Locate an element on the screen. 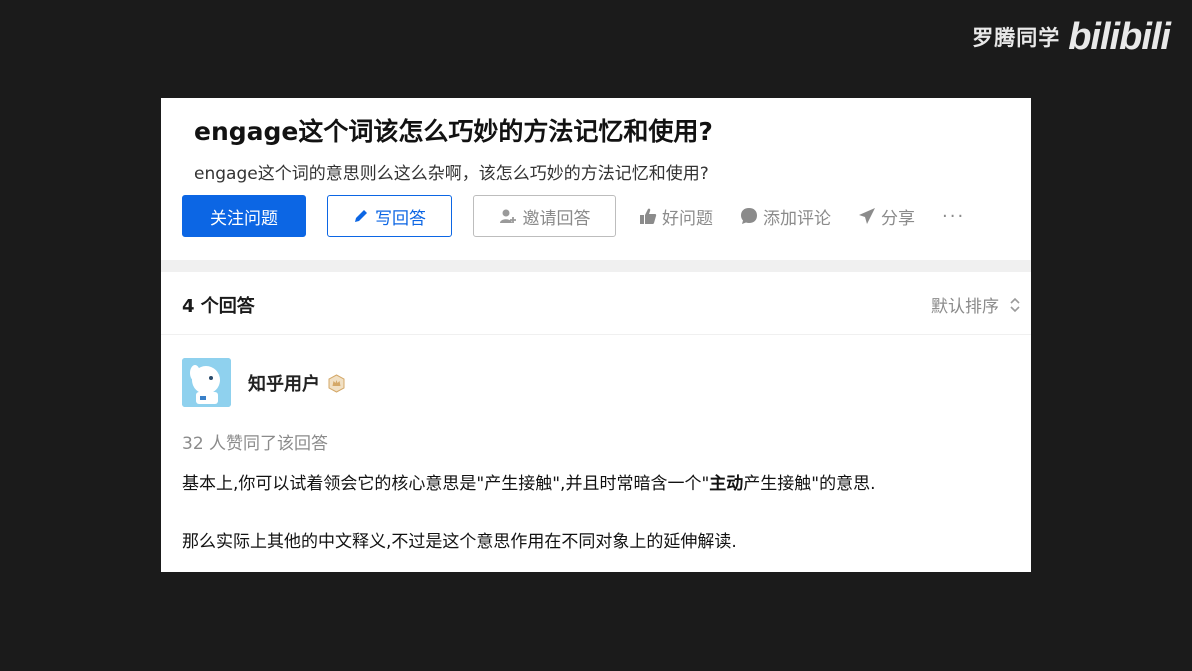 Image resolution: width=1192 pixels, height=671 pixels. thumbs-up-icon is located at coordinates (648, 216).